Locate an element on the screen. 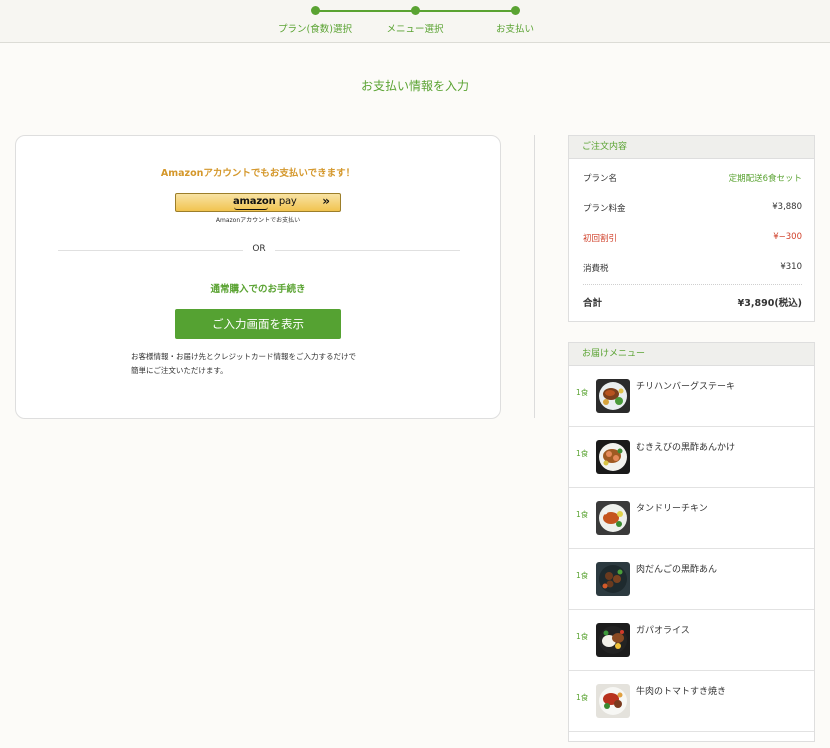 This screenshot has width=830, height=748. amazon-pay-button: amazon pay » is located at coordinates (258, 202).